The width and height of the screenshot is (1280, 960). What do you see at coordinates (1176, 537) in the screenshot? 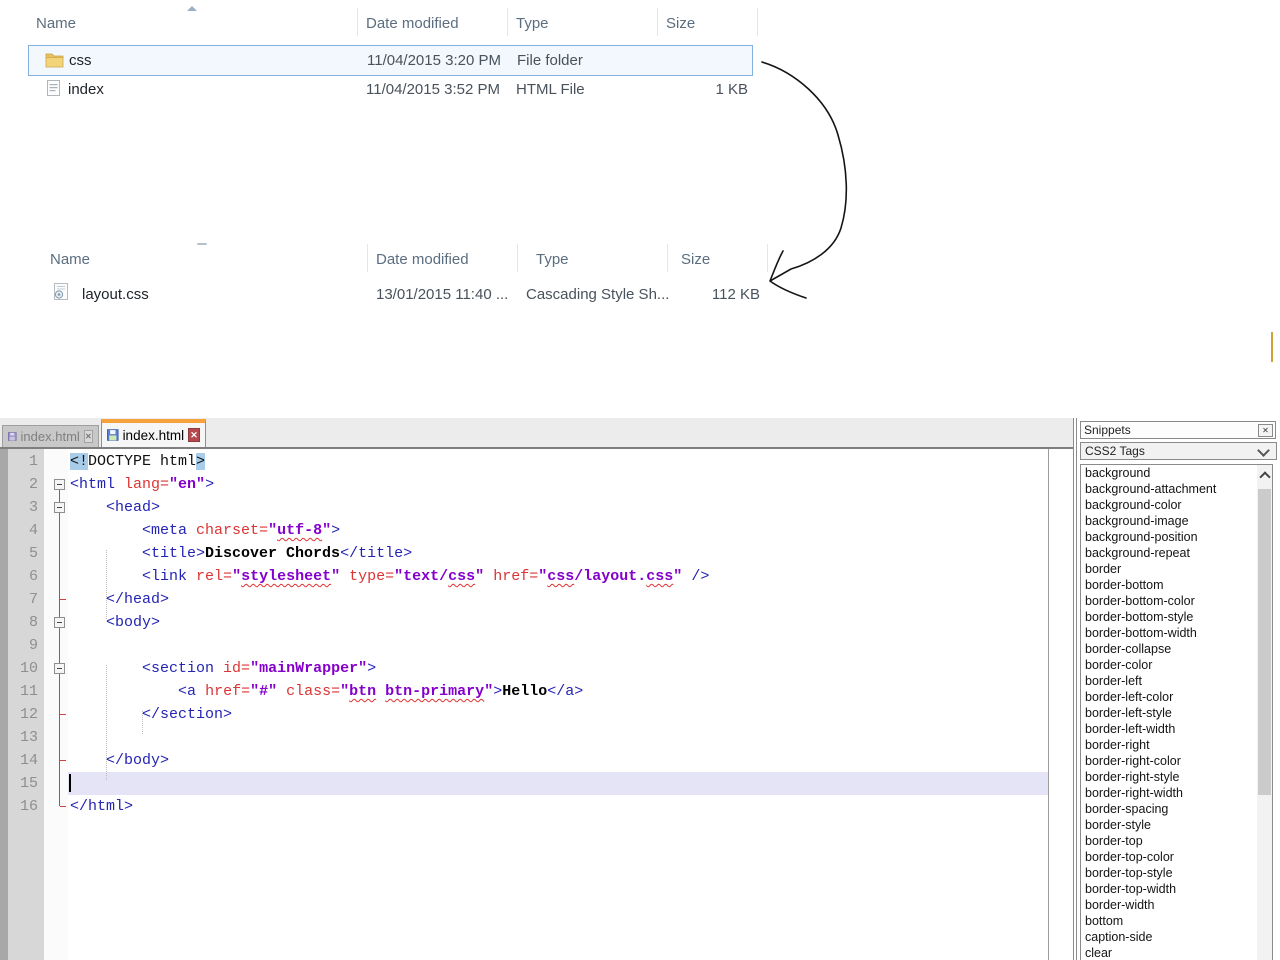
I see `snippet-item: background-position` at bounding box center [1176, 537].